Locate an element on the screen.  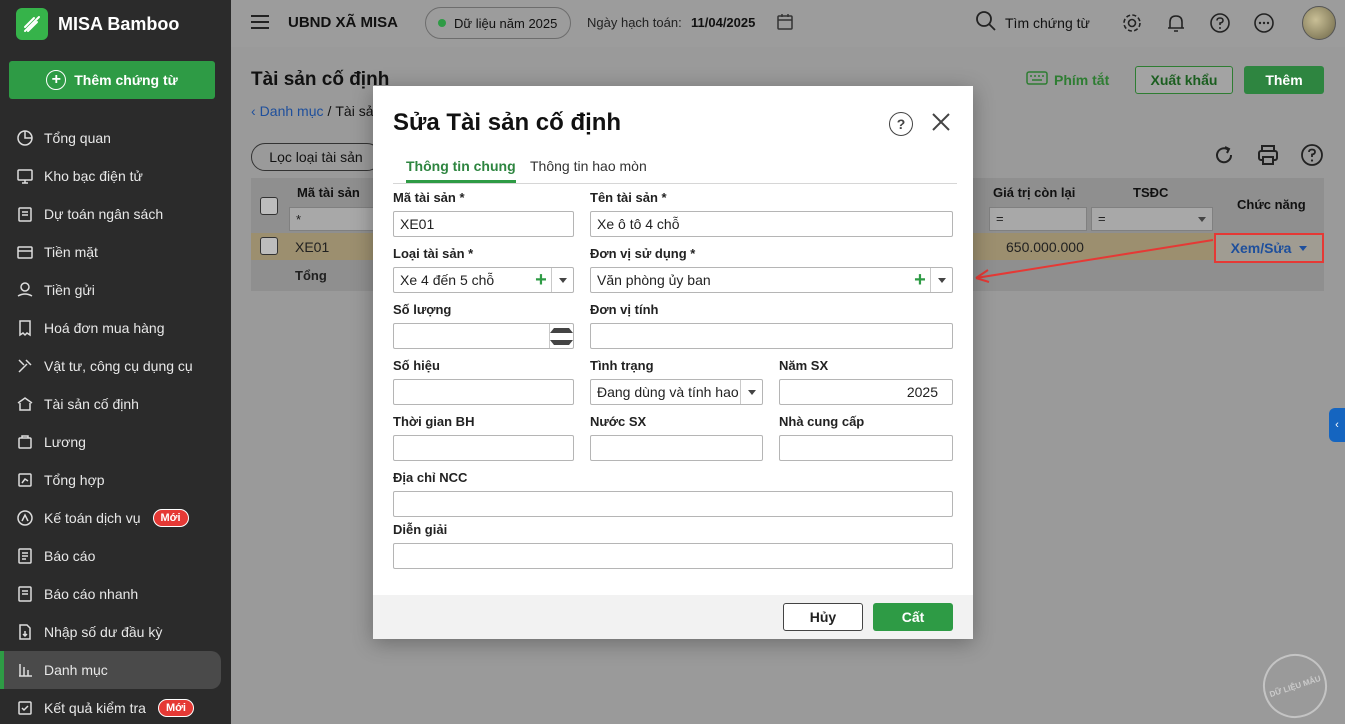
serial-field is located at coordinates (483, 392).